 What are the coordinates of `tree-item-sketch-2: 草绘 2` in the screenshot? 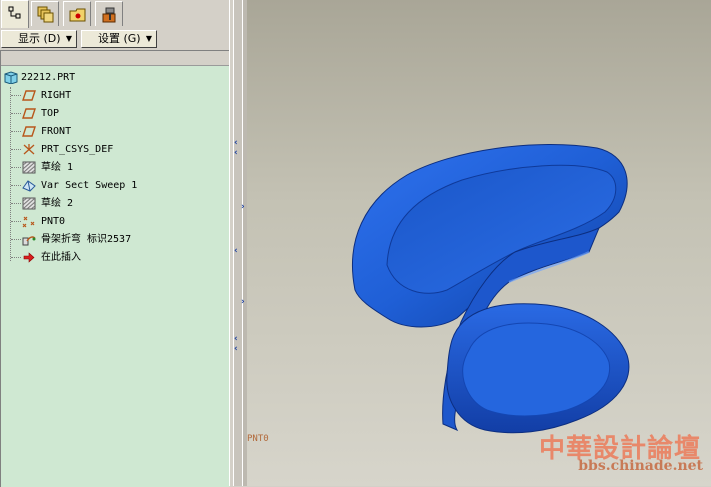 It's located at (111, 203).